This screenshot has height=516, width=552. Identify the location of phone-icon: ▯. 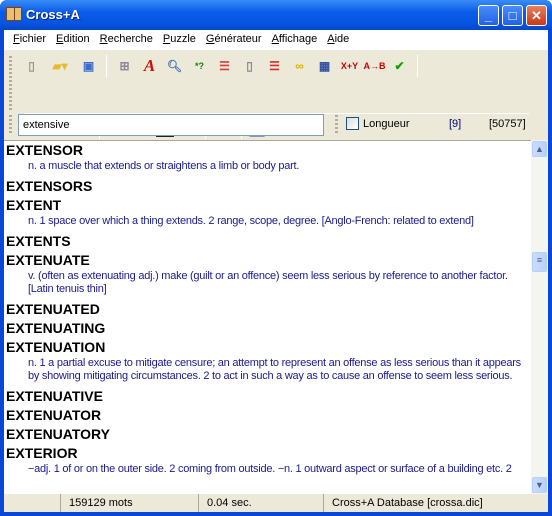
(249, 65).